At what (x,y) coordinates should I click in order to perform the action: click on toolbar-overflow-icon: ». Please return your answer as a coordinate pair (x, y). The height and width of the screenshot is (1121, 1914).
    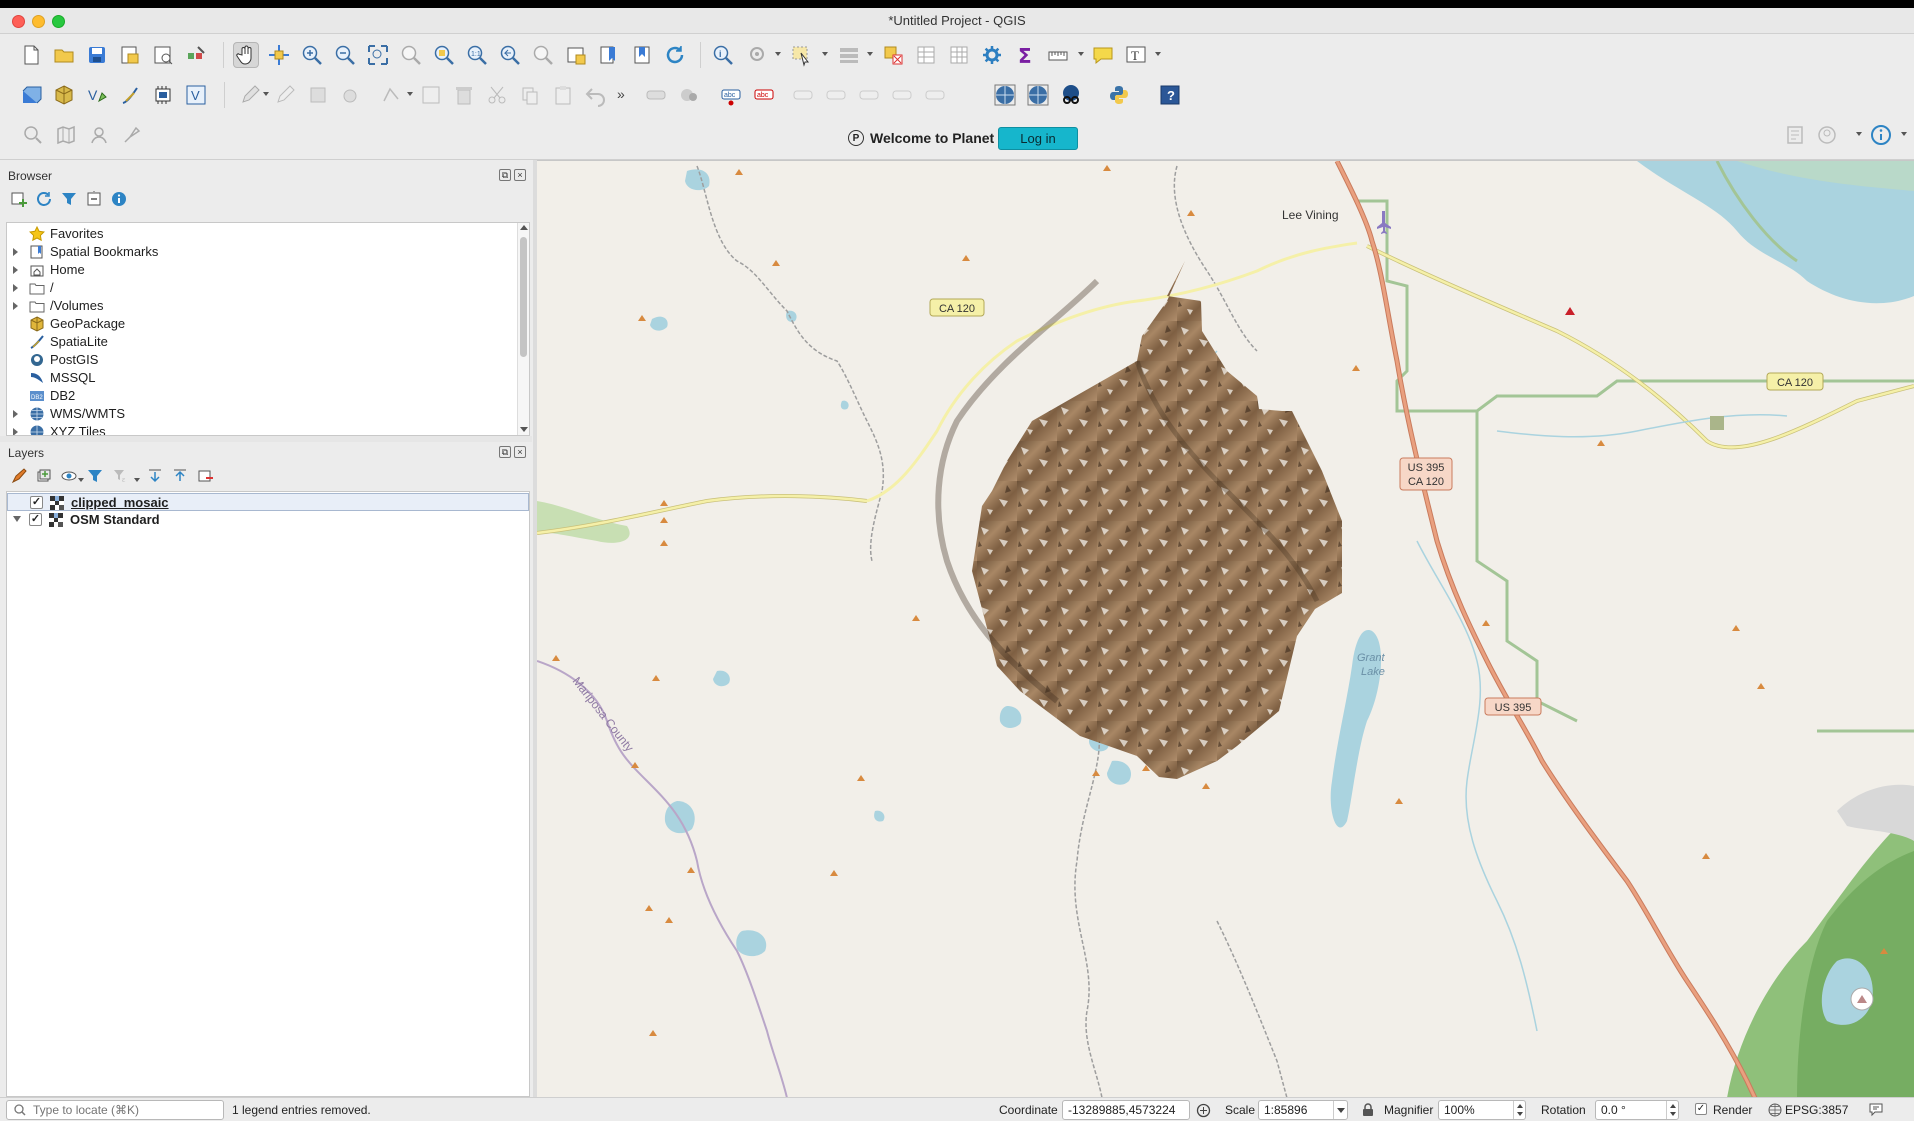
    Looking at the image, I should click on (621, 94).